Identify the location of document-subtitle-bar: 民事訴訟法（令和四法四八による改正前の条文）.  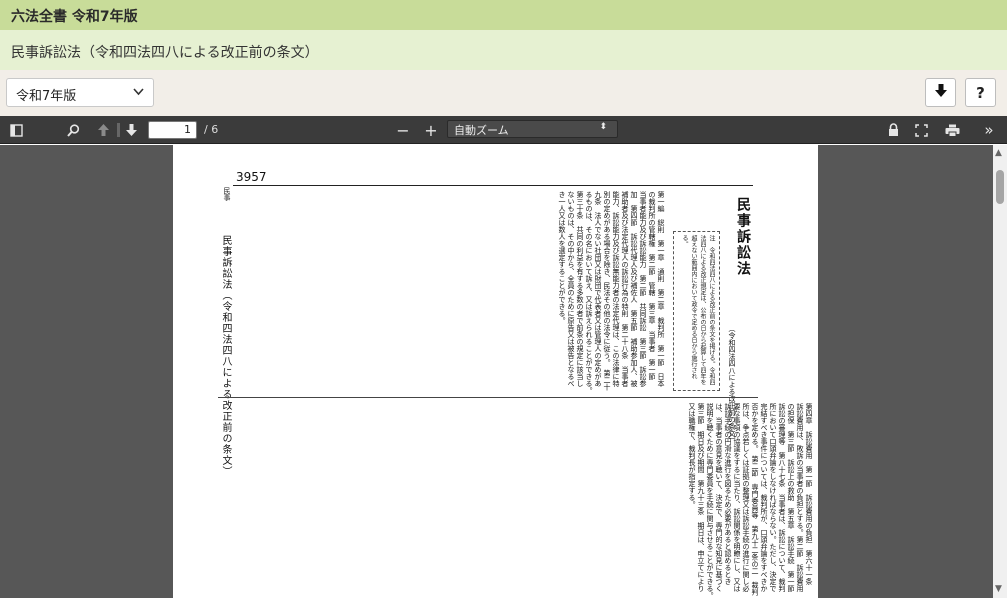
(503, 50).